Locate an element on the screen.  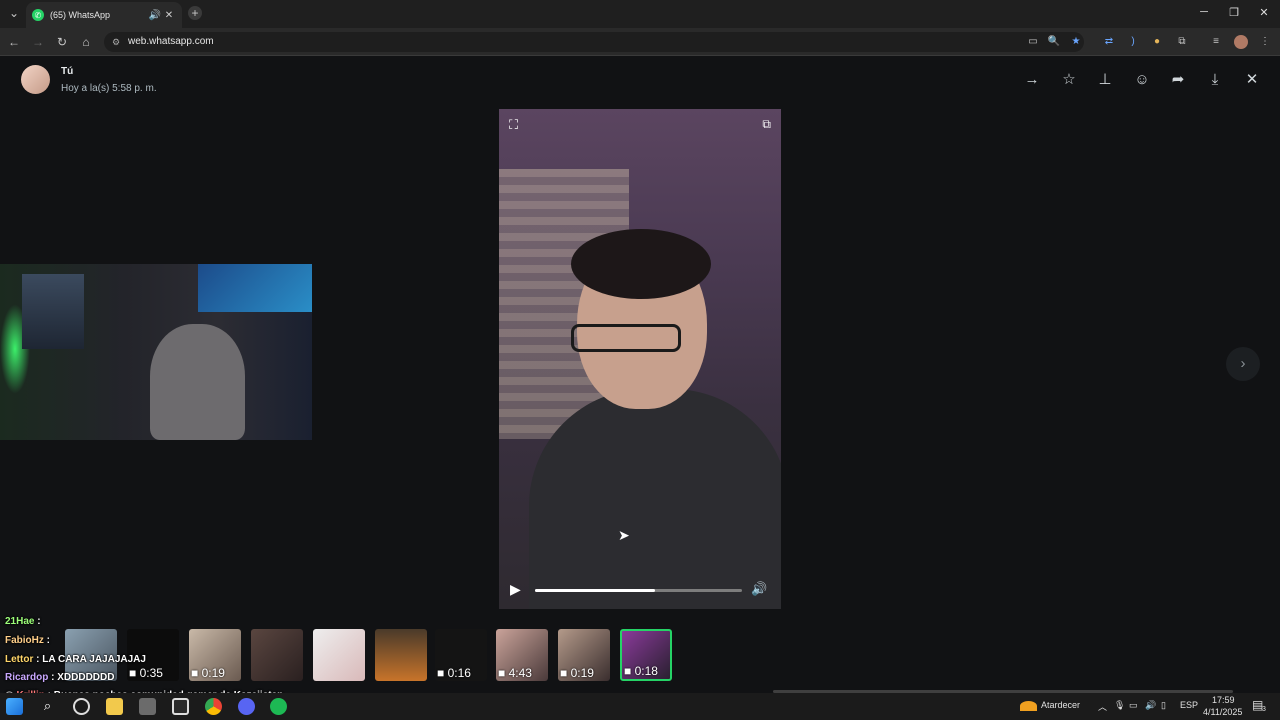
extensions-puzzle-icon: ⧉ is located at coordinates (1182, 42).